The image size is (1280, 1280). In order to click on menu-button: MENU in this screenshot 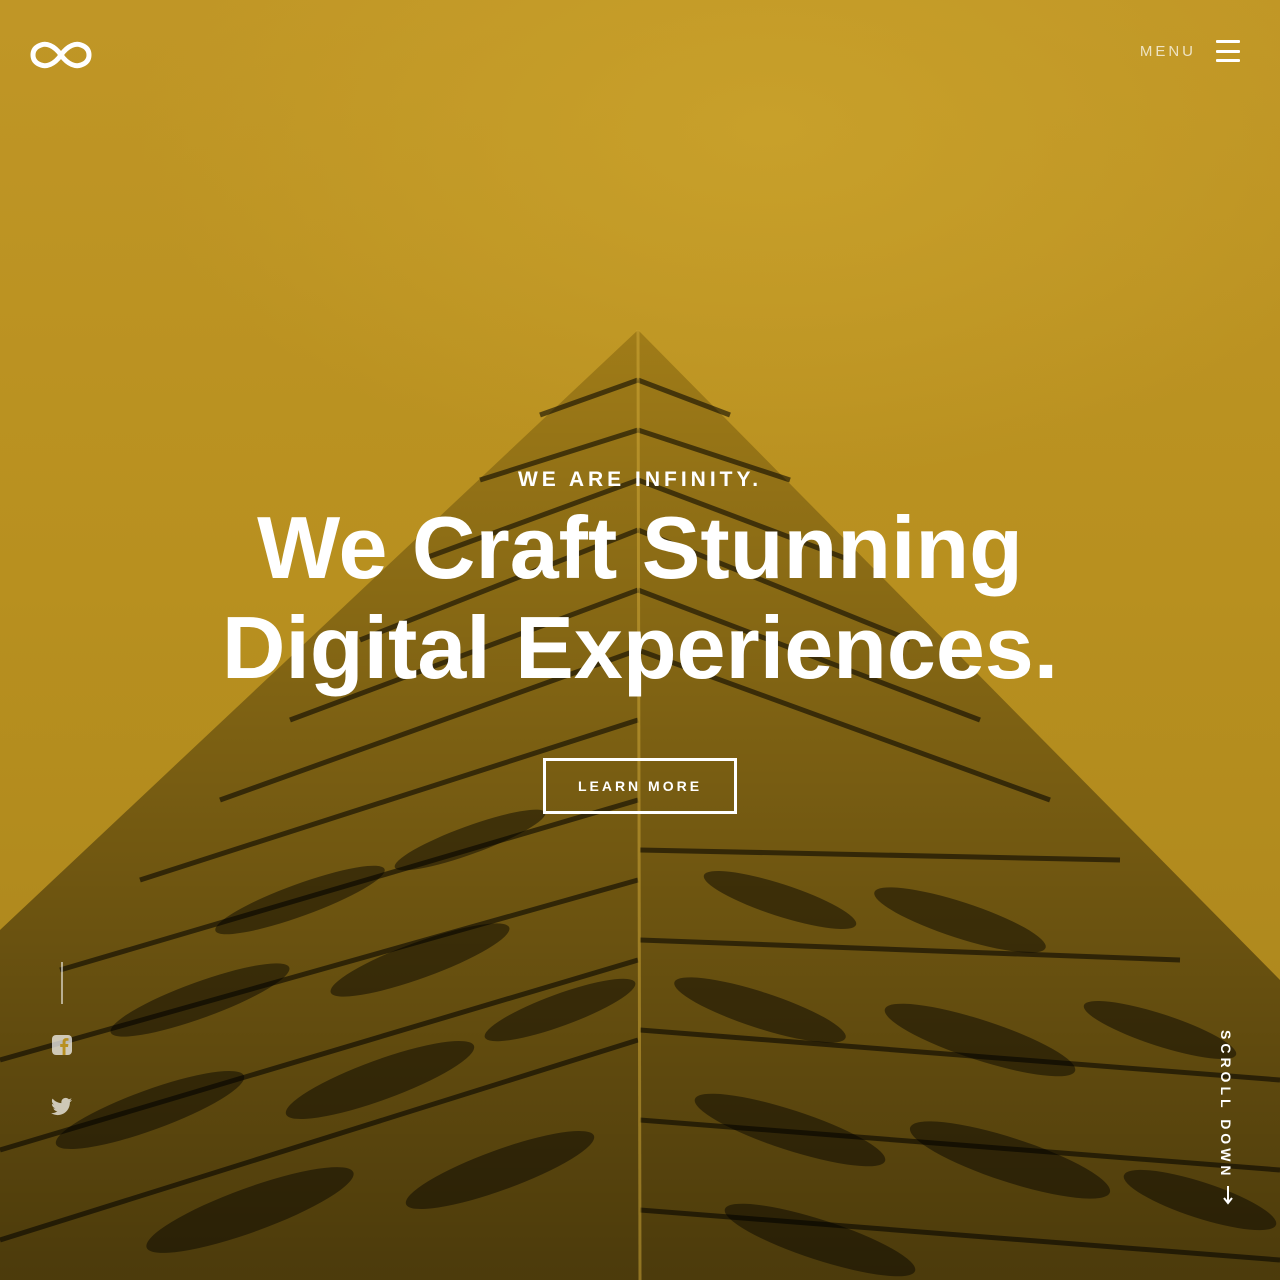, I will do `click(1190, 51)`.